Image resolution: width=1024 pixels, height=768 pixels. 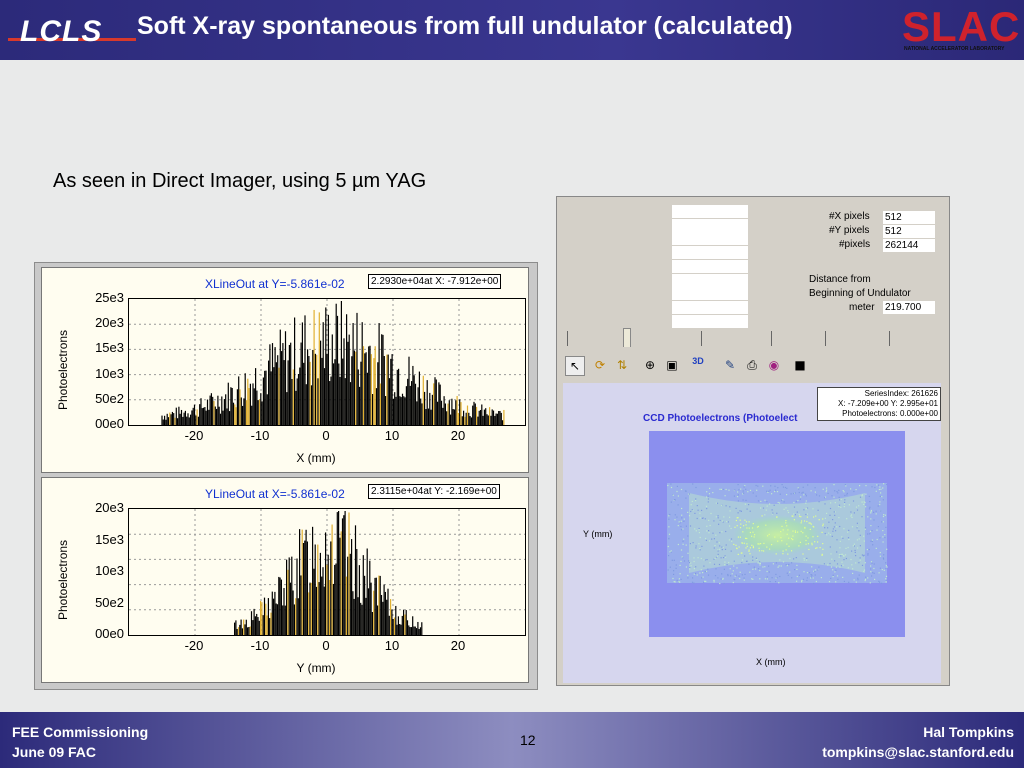 What do you see at coordinates (730, 365) in the screenshot?
I see `chart-icon: ✎` at bounding box center [730, 365].